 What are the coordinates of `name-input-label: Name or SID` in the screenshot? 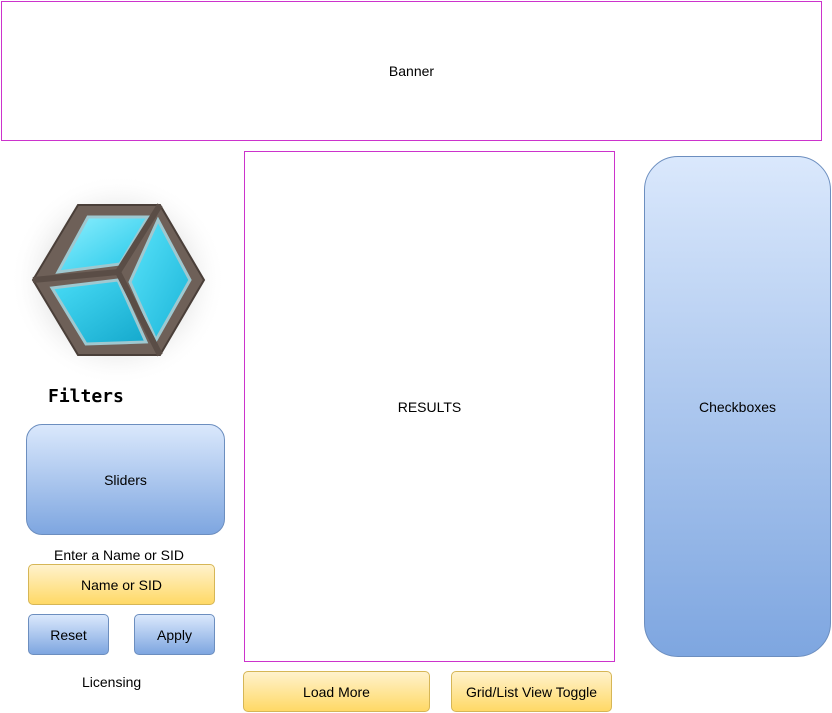 It's located at (121, 584).